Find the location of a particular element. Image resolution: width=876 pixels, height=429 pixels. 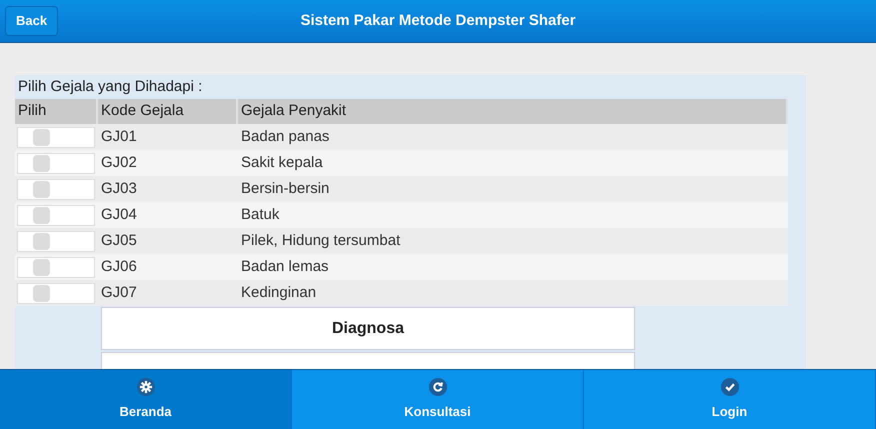

table-cell-text: Batuk is located at coordinates (260, 214).